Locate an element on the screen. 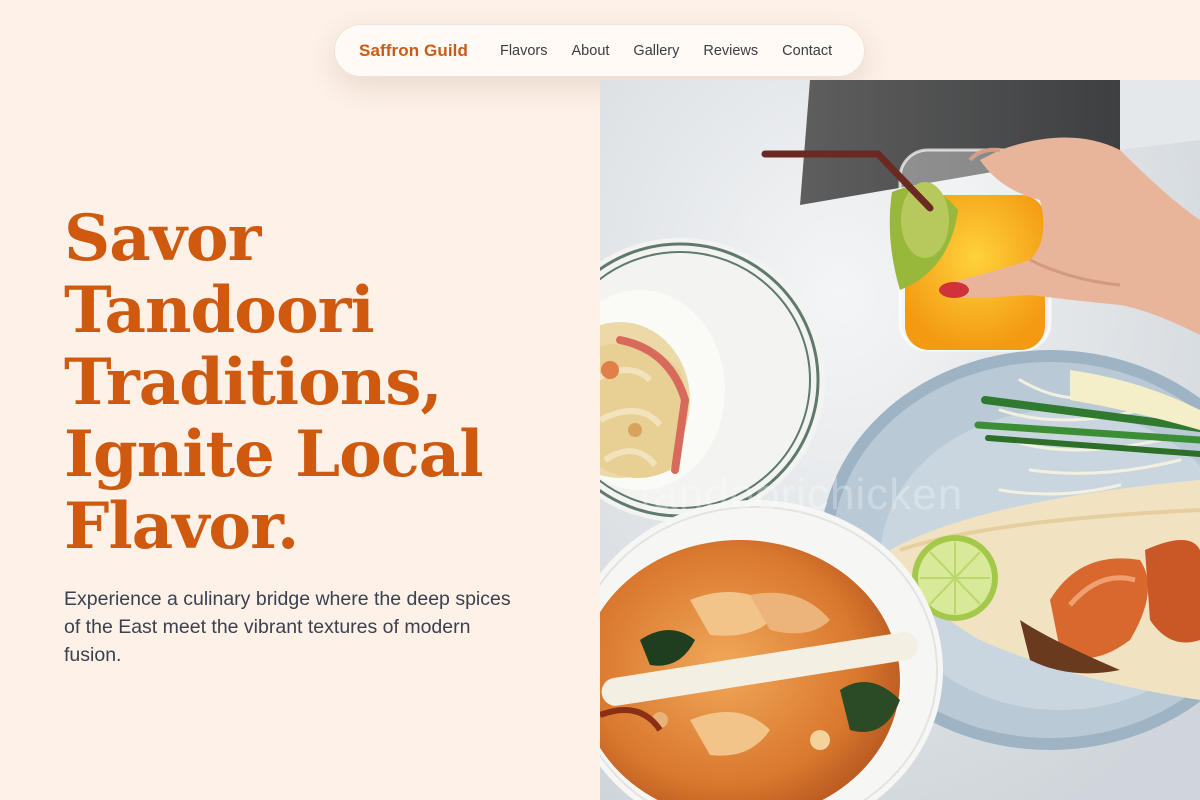  nav-links: Flavors About Gallery Reviews Contact is located at coordinates (666, 51).